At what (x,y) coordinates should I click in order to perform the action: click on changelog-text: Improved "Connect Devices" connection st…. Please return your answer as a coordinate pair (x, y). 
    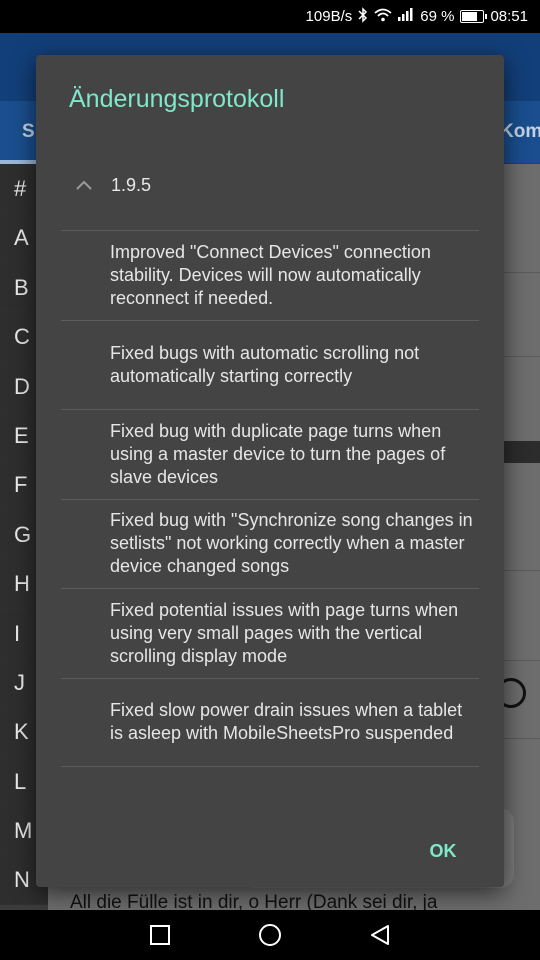
    Looking at the image, I should click on (270, 274).